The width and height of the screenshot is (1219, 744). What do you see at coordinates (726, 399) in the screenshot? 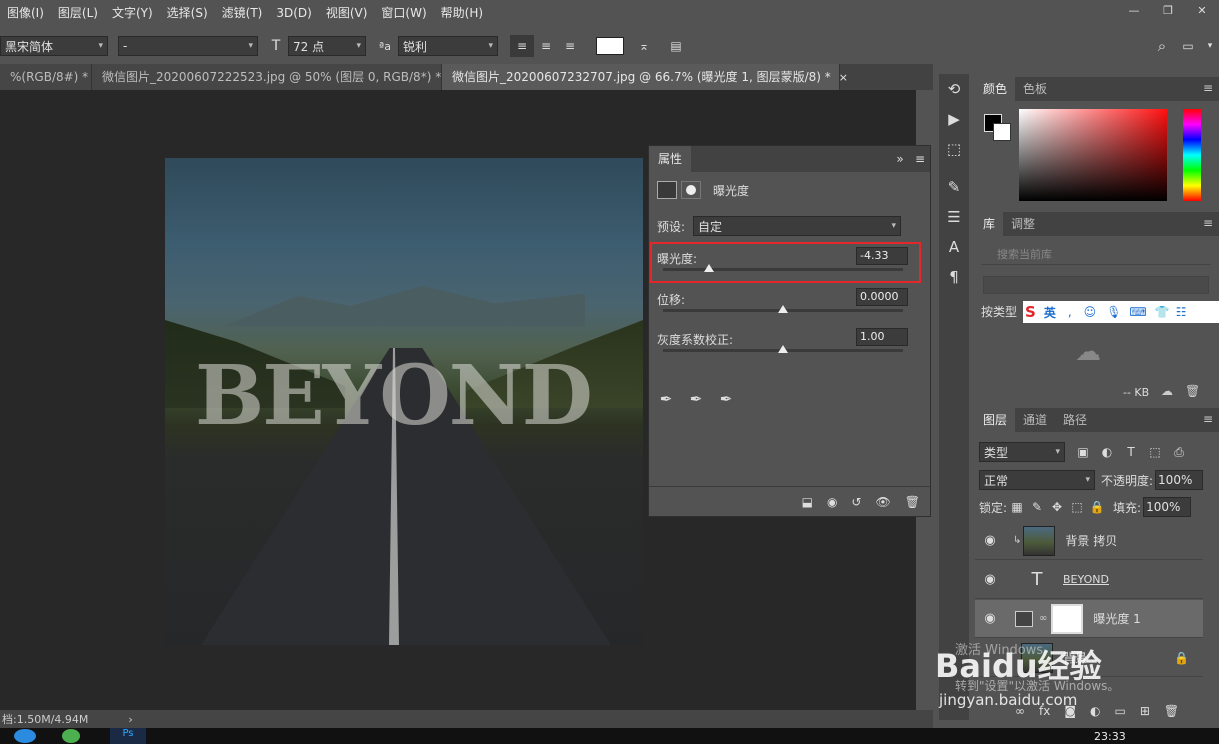
I see `eyedropper-white-icon: ✒` at bounding box center [726, 399].